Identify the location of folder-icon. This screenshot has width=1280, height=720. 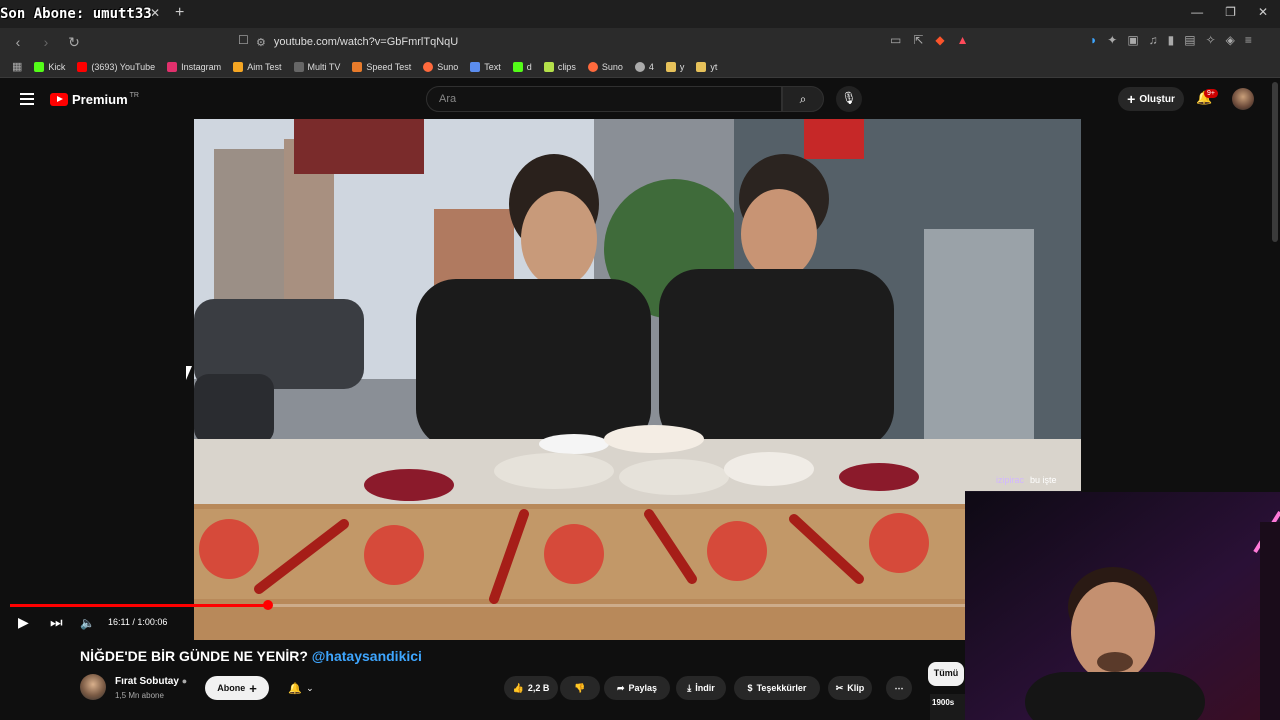
(701, 66).